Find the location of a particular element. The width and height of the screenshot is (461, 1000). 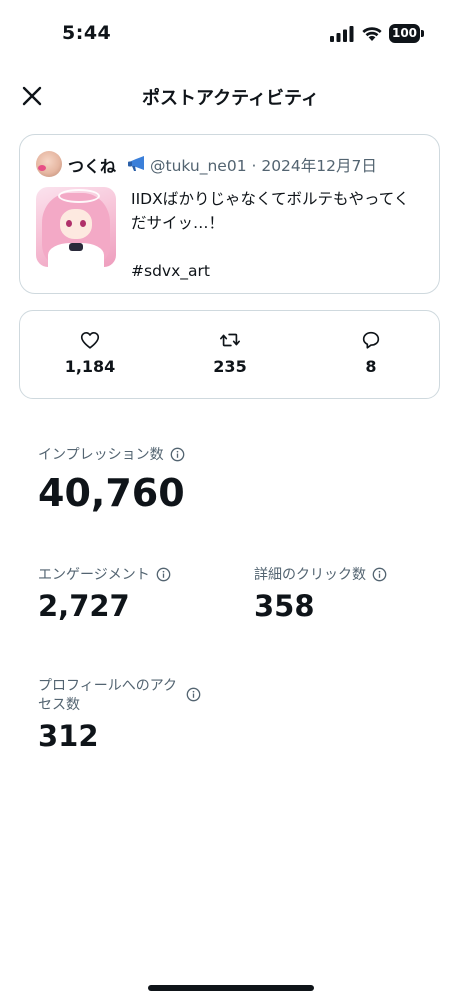

wifi-icon is located at coordinates (372, 34).